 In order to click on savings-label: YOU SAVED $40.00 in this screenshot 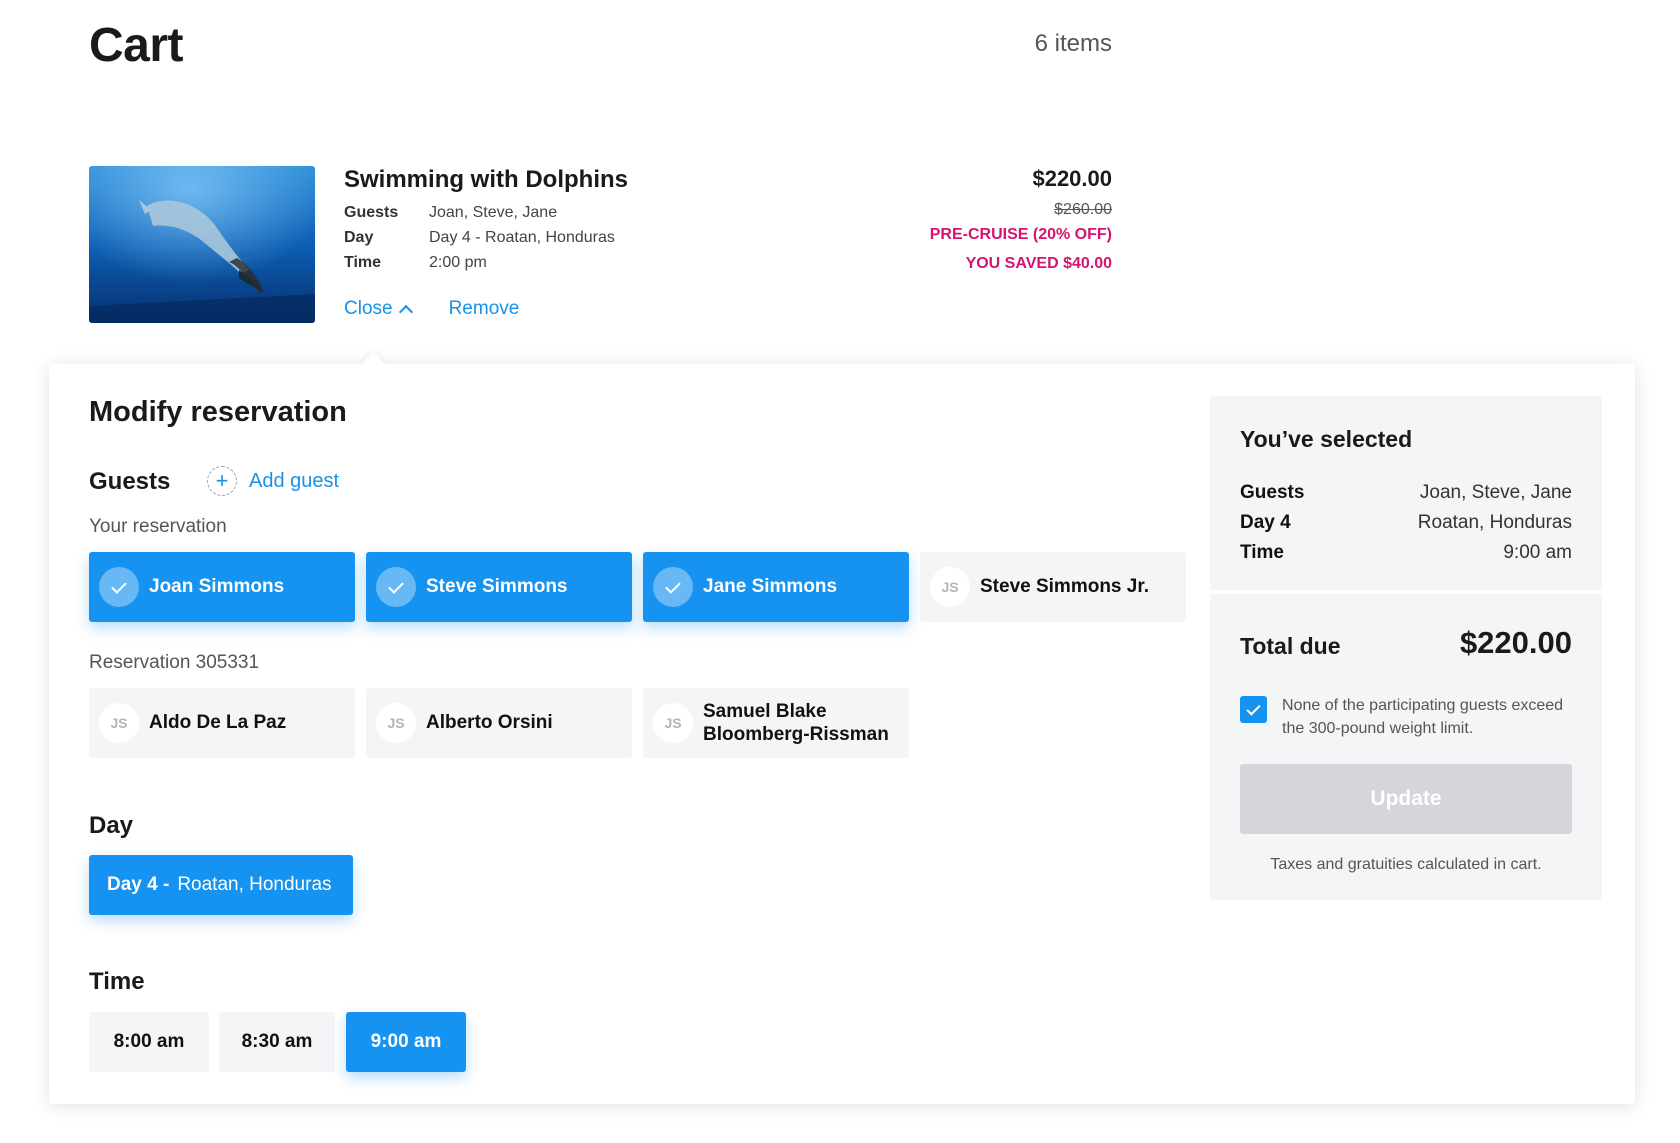, I will do `click(1038, 263)`.